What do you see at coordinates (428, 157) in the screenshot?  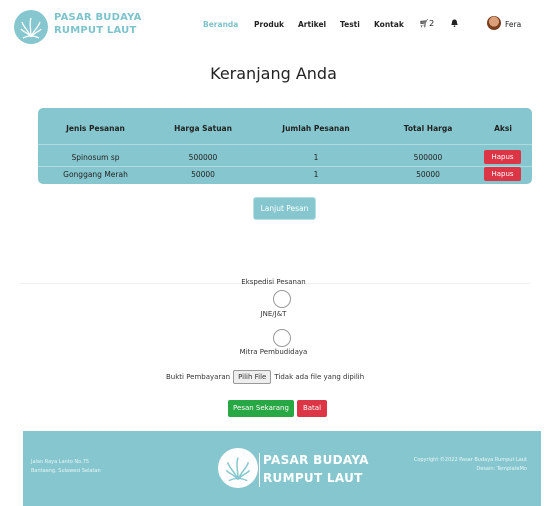 I see `cell-total: 500000` at bounding box center [428, 157].